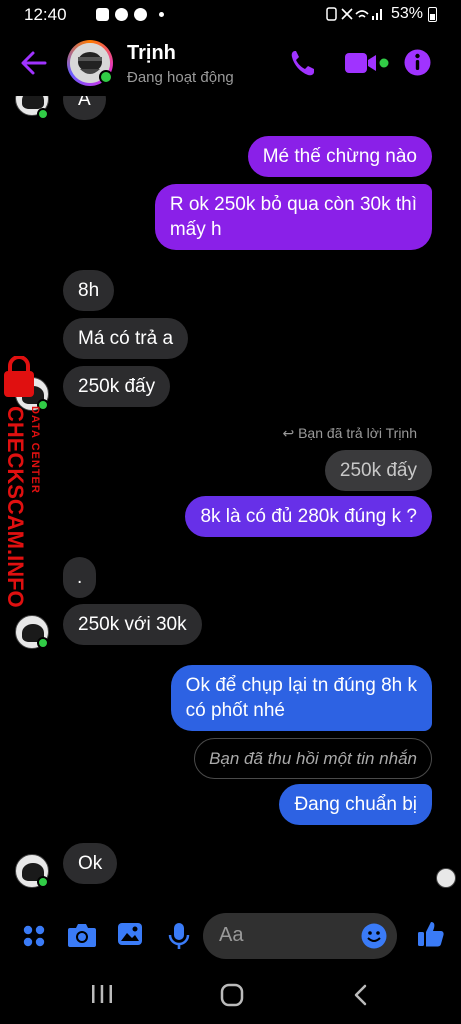 The width and height of the screenshot is (461, 1024). Describe the element at coordinates (357, 433) in the screenshot. I see `reply-note-text: Bạn đã trả lời Trịnh` at that location.